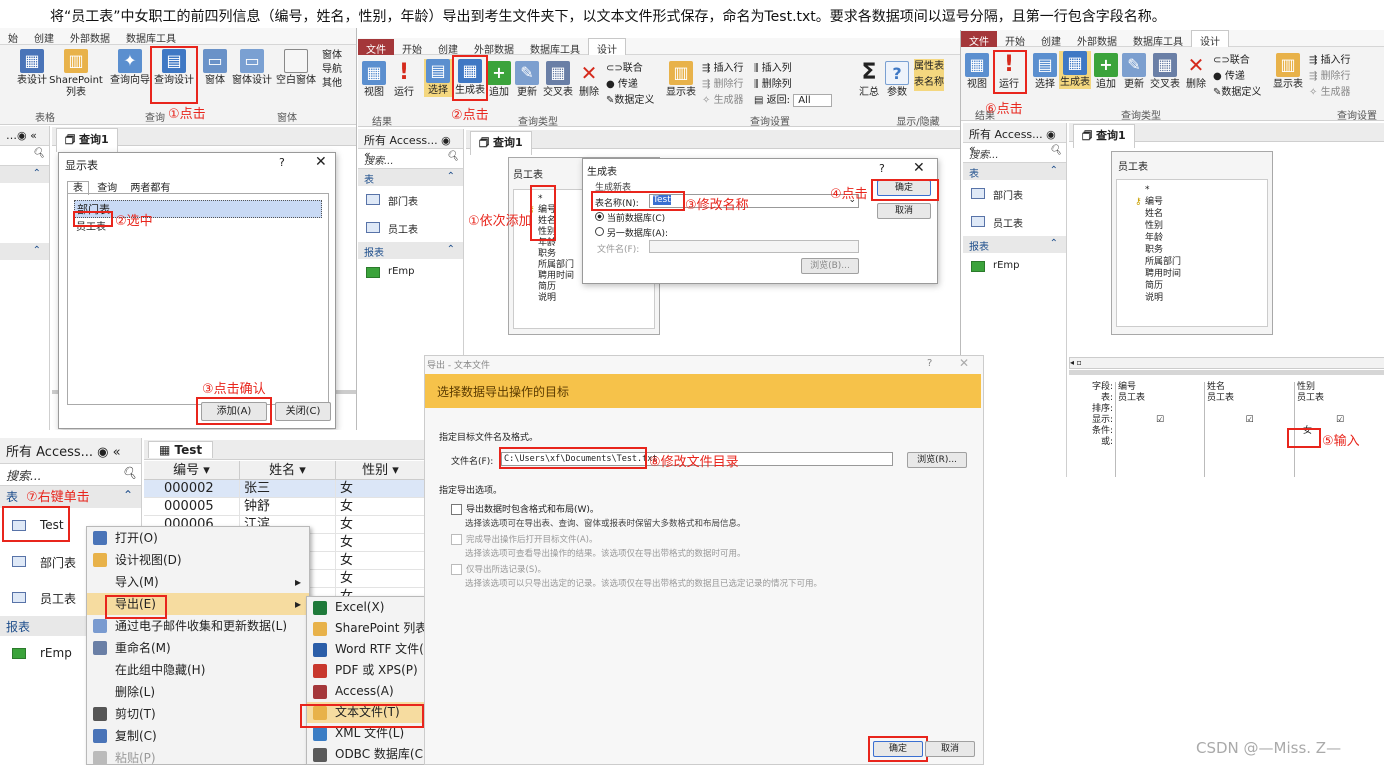  Describe the element at coordinates (198, 714) in the screenshot. I see `menu-item: 剪切(T)` at that location.